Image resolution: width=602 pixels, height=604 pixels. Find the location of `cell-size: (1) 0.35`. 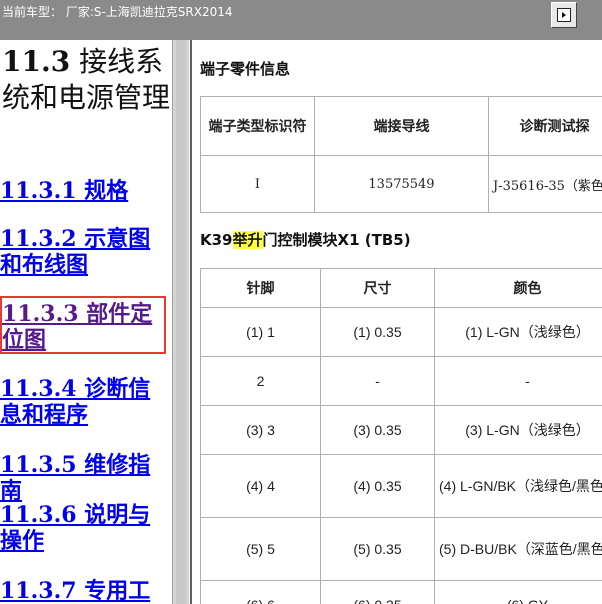

cell-size: (1) 0.35 is located at coordinates (377, 332).